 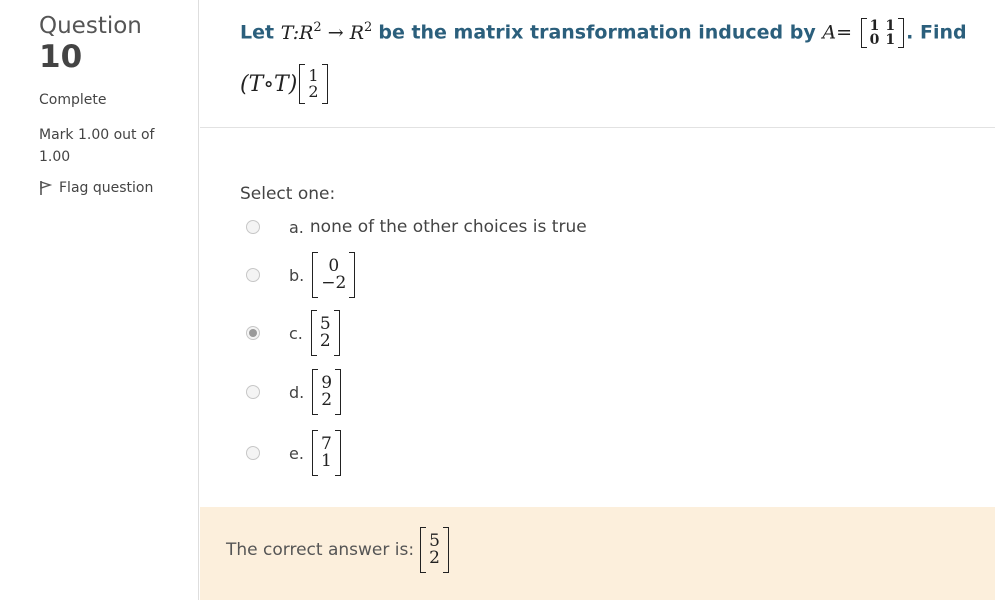 What do you see at coordinates (936, 32) in the screenshot?
I see `question-suffix: . Find` at bounding box center [936, 32].